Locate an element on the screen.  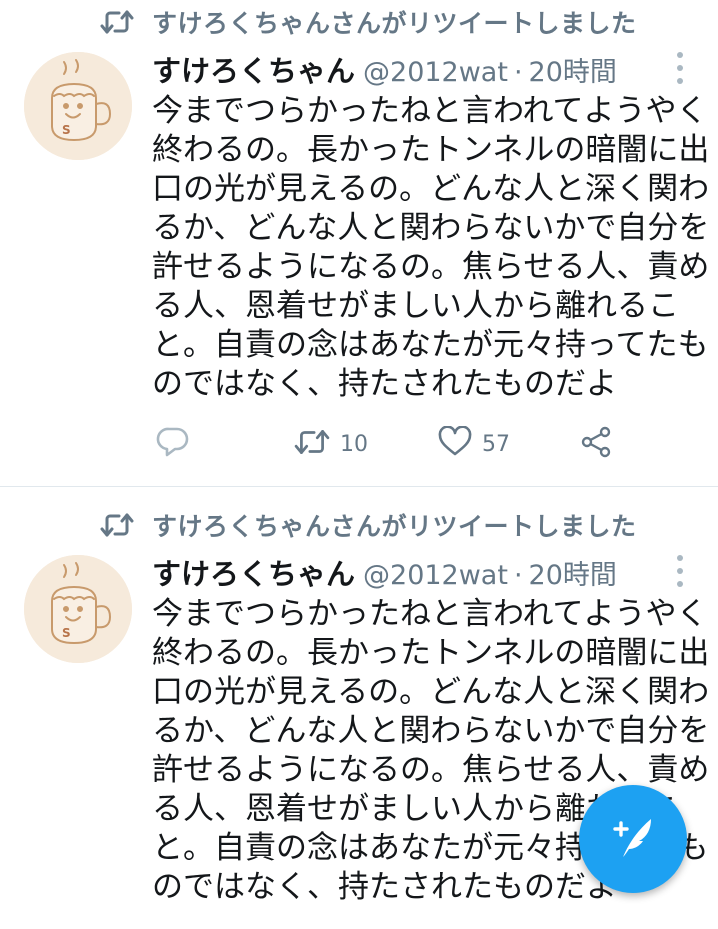
reply-icon is located at coordinates (173, 444).